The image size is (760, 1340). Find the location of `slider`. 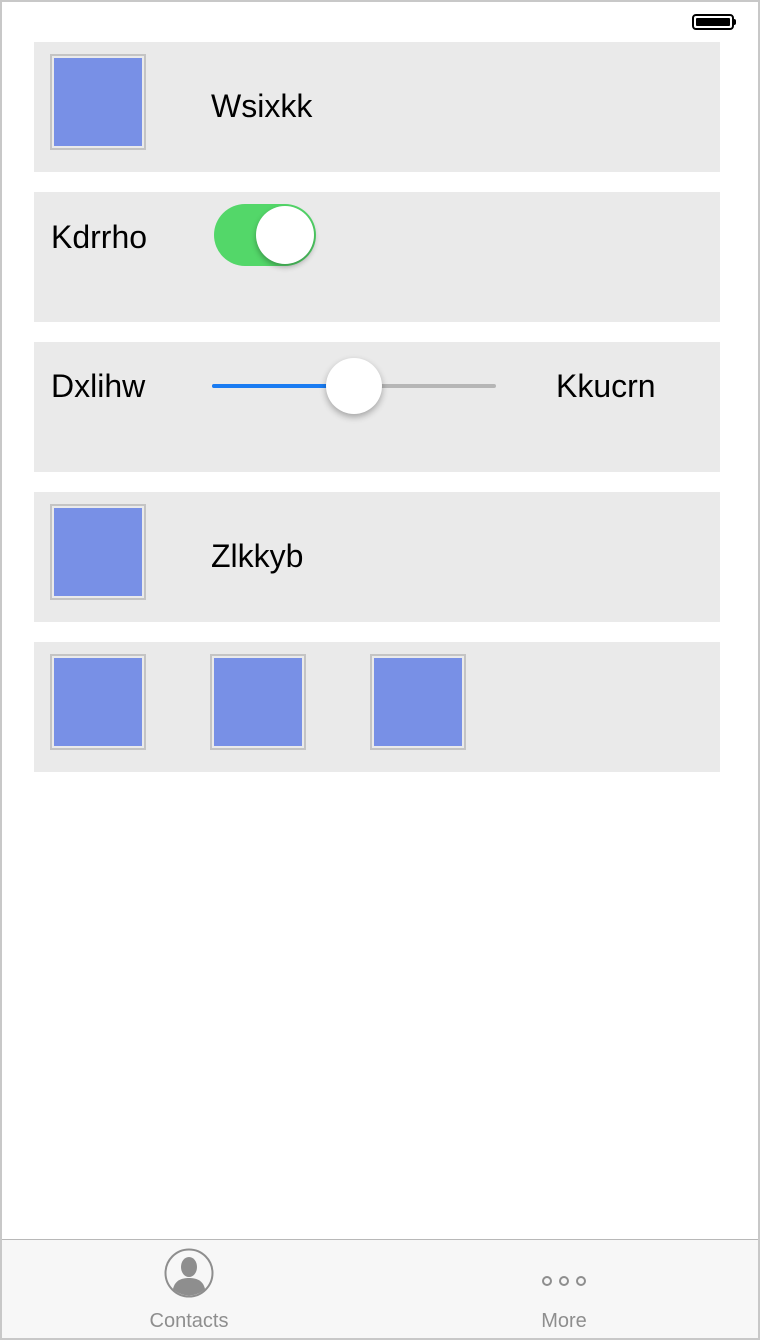

slider is located at coordinates (354, 386).